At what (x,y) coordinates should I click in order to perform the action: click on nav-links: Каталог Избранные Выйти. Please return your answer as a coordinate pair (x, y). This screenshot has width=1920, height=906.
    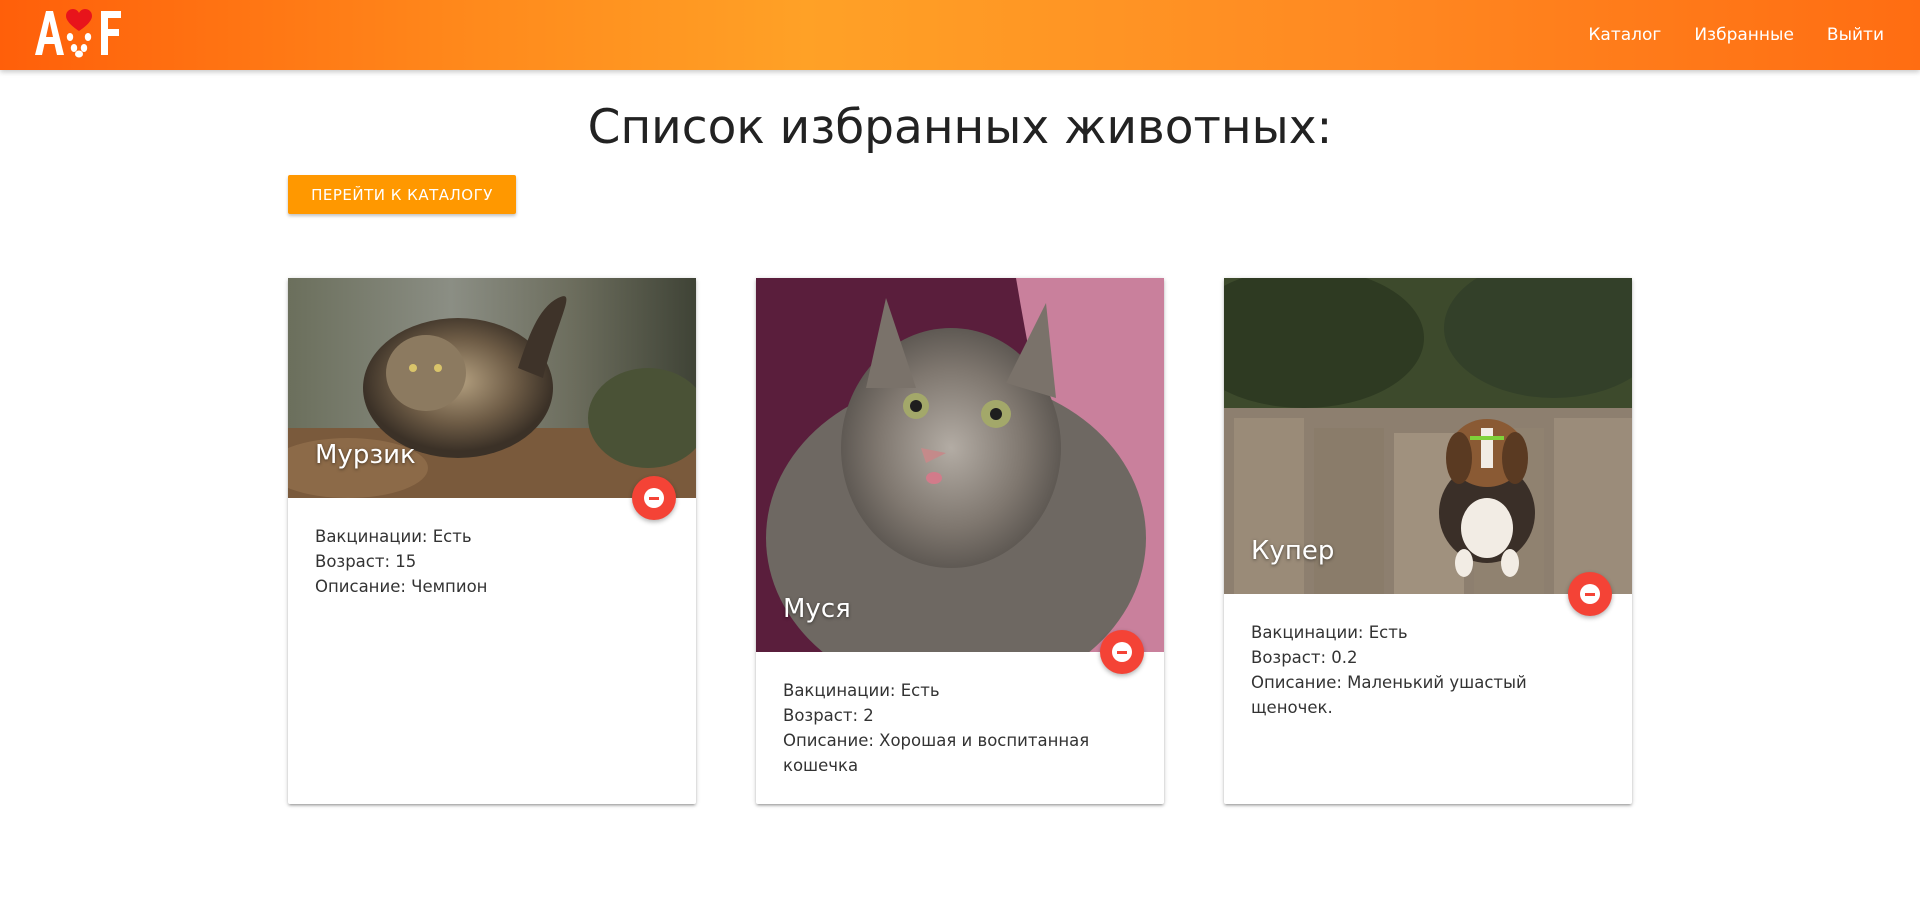
    Looking at the image, I should click on (1719, 35).